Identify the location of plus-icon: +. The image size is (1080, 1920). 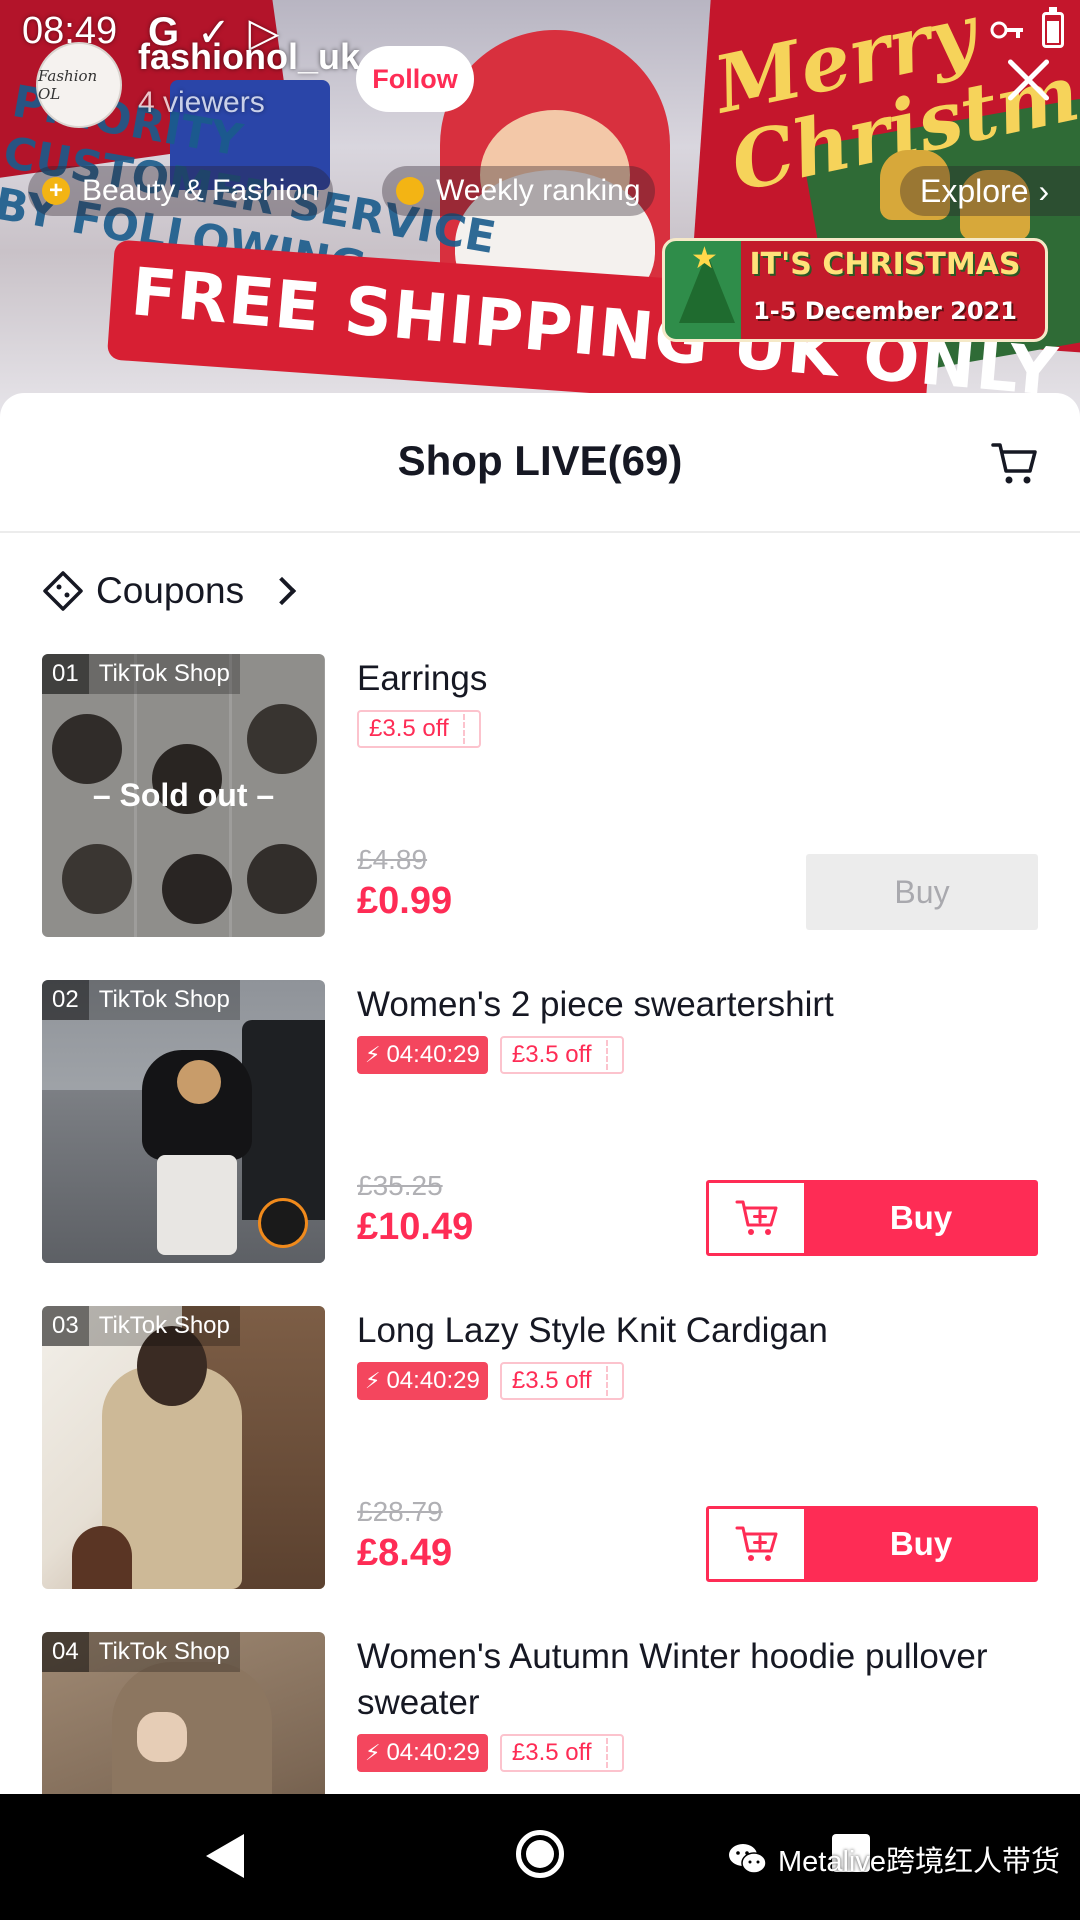
(56, 191).